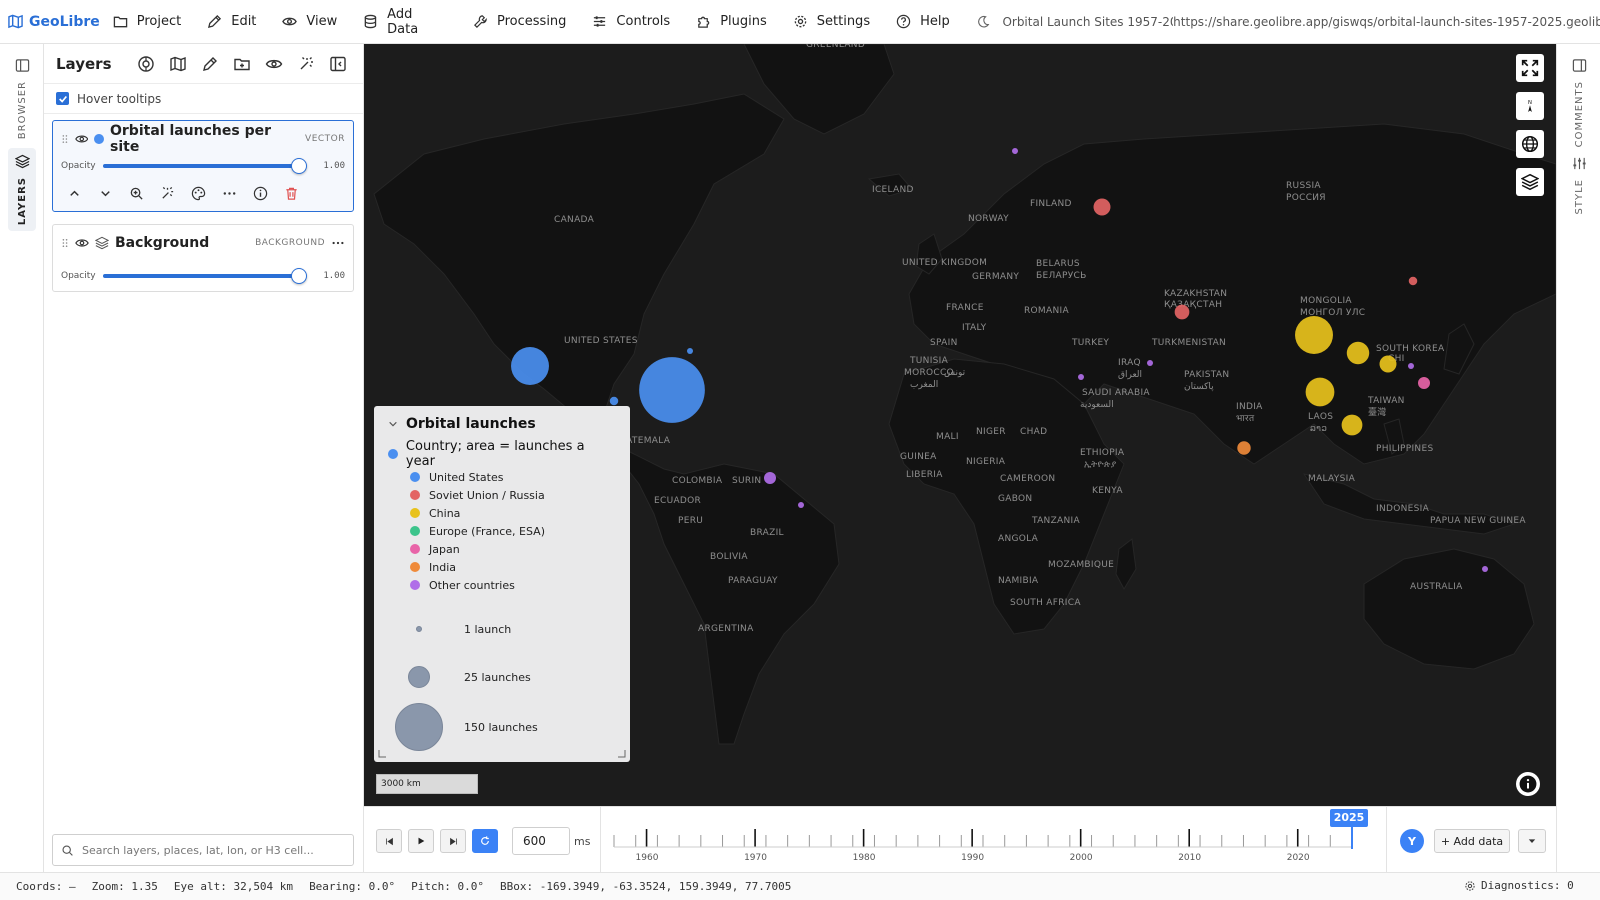  I want to click on size-swatch, so click(419, 727).